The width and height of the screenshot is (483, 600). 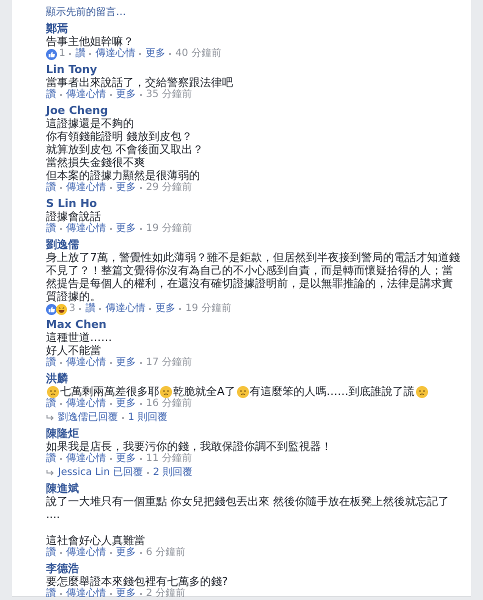 What do you see at coordinates (95, 162) in the screenshot?
I see `comment-text: 當然損失金錢很不爽` at bounding box center [95, 162].